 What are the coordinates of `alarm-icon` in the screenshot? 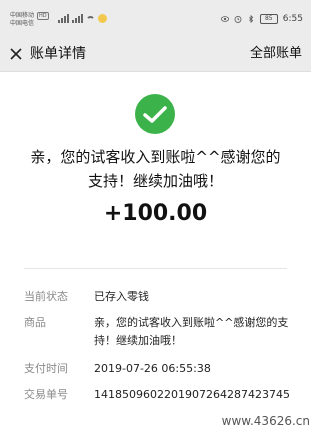 It's located at (238, 19).